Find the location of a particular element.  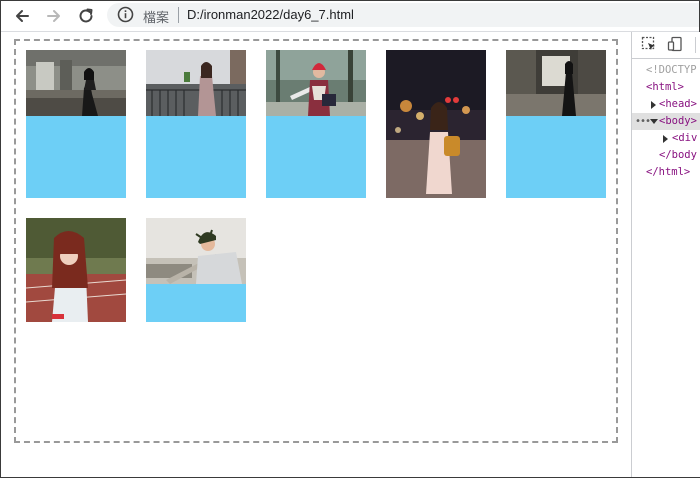

woman-street-night-lights-photo is located at coordinates (436, 124).